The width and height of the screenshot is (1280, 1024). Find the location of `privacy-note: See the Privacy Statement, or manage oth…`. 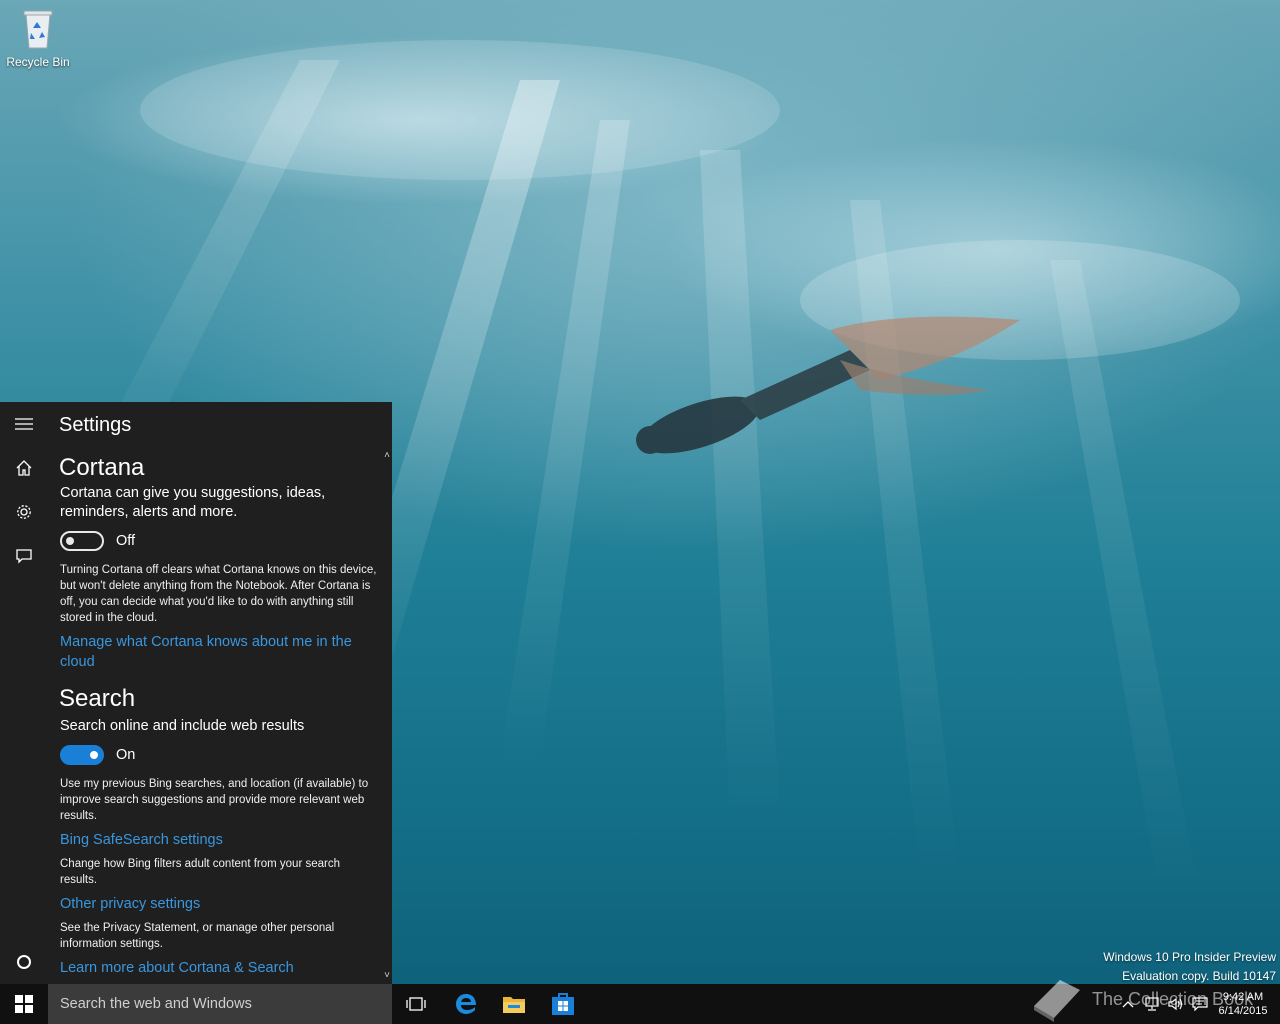

privacy-note: See the Privacy Statement, or manage oth… is located at coordinates (197, 936).